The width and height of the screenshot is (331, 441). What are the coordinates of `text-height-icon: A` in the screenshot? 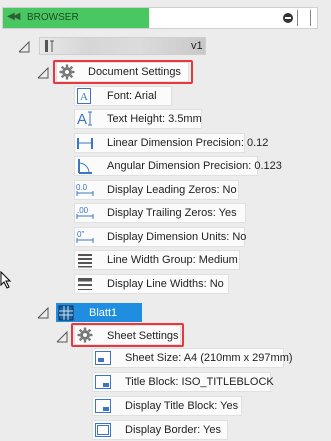 It's located at (85, 119).